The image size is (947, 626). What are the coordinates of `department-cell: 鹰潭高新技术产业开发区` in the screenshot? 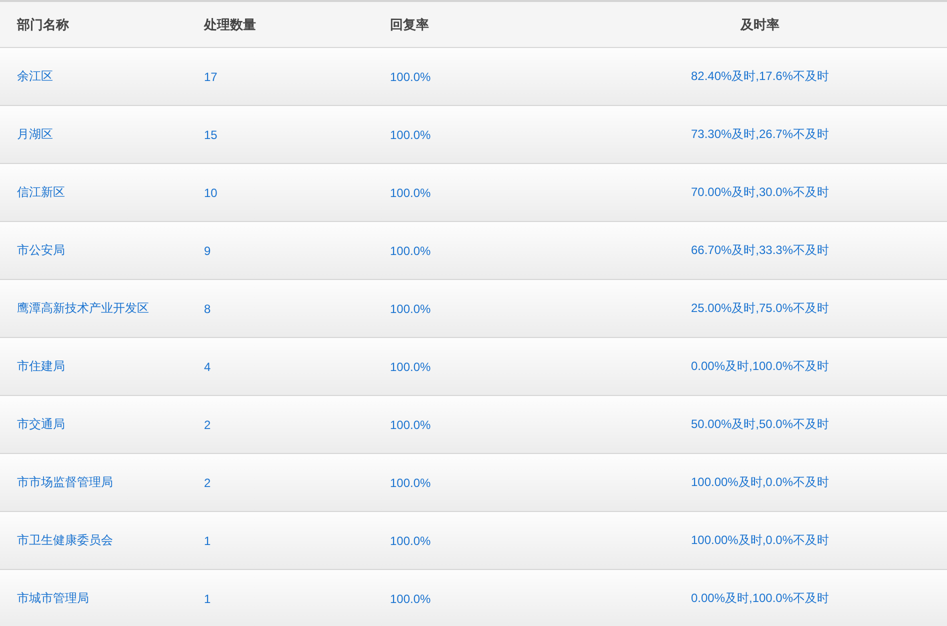 It's located at (83, 308).